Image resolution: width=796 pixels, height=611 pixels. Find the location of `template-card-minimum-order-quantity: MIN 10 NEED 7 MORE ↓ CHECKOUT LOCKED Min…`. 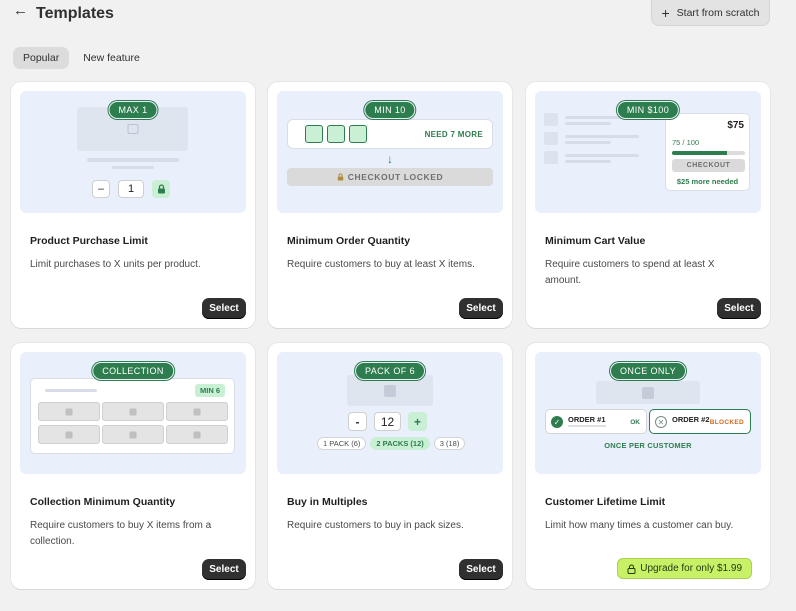

template-card-minimum-order-quantity: MIN 10 NEED 7 MORE ↓ CHECKOUT LOCKED Min… is located at coordinates (390, 205).